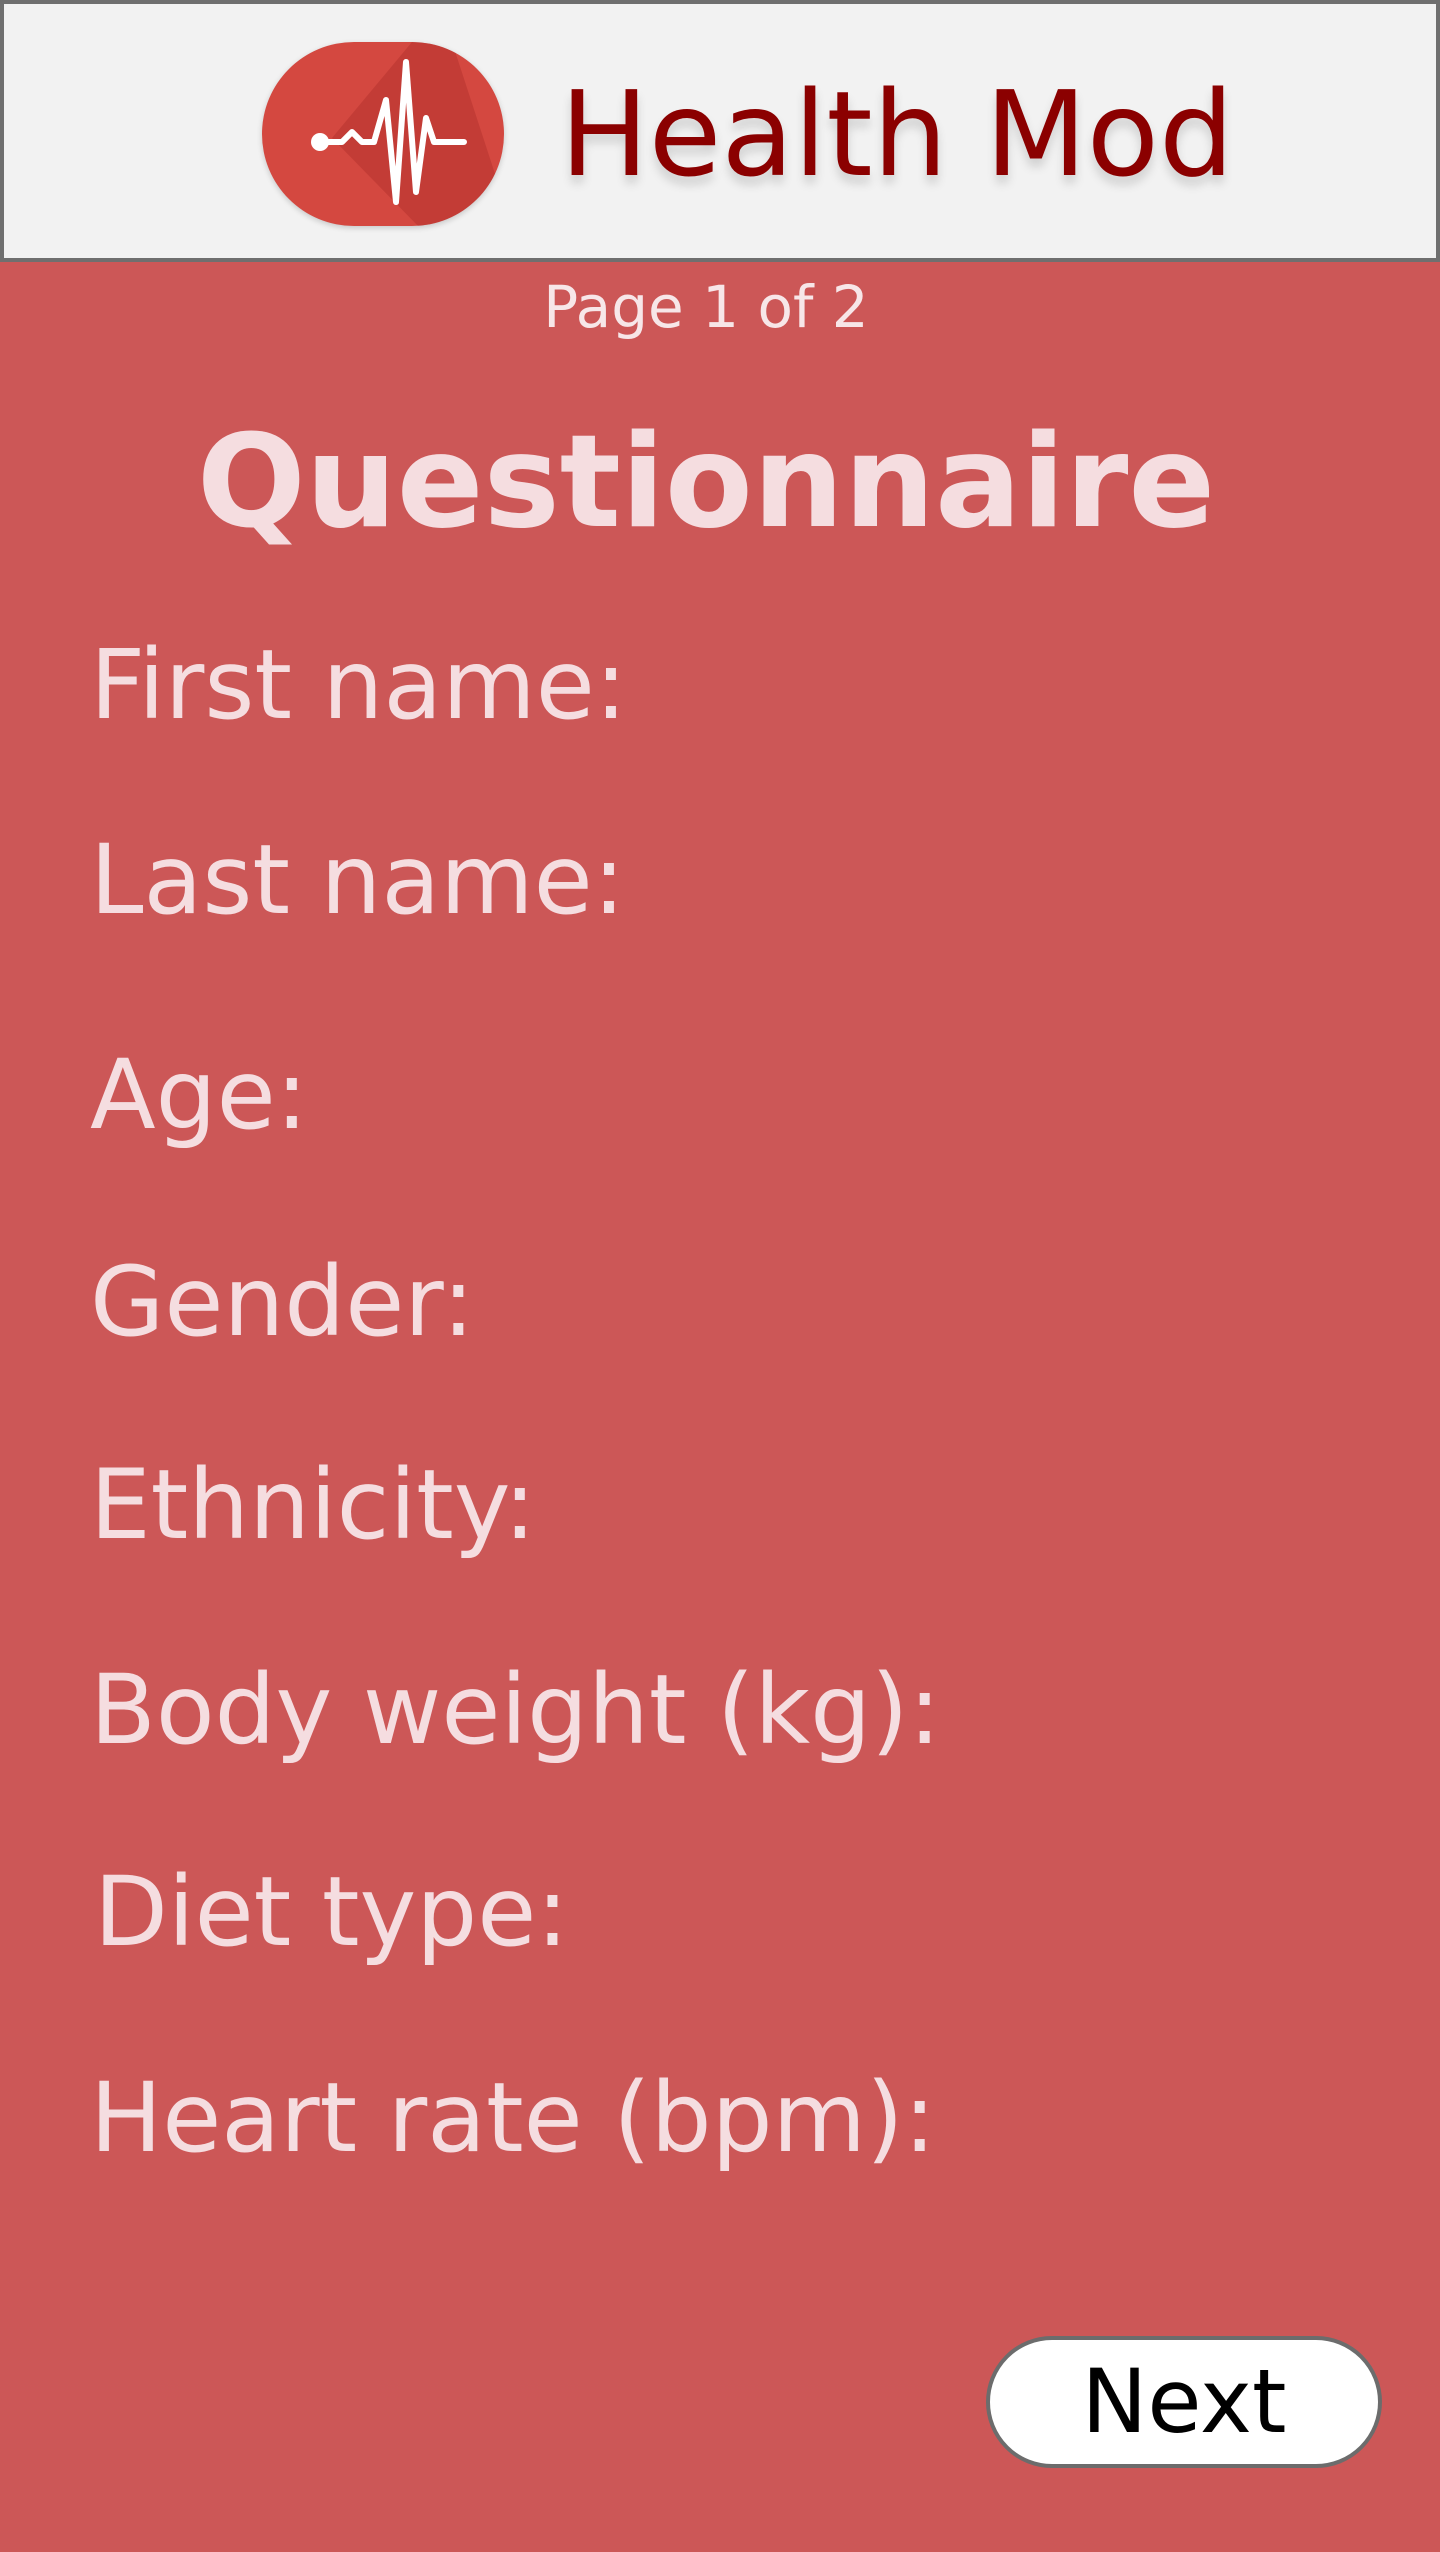 The image size is (1440, 2552). I want to click on diet-type-label: Diet type:, so click(331, 1912).